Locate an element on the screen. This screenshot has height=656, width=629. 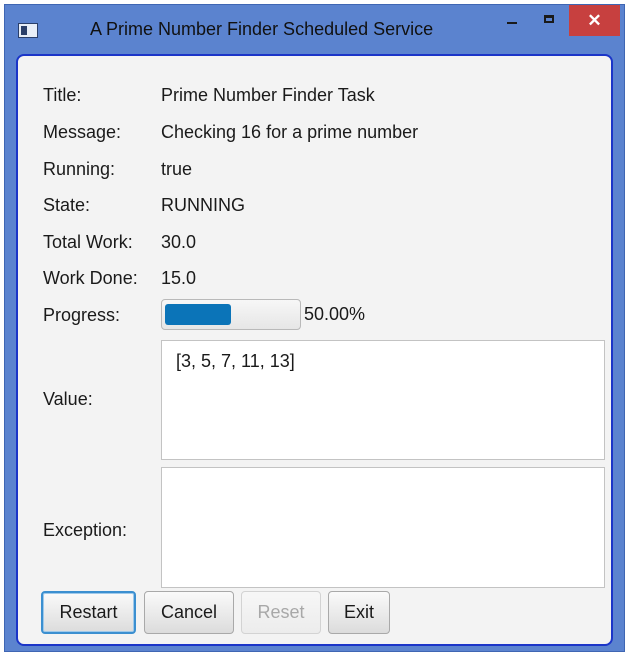
running-value: true is located at coordinates (177, 169).